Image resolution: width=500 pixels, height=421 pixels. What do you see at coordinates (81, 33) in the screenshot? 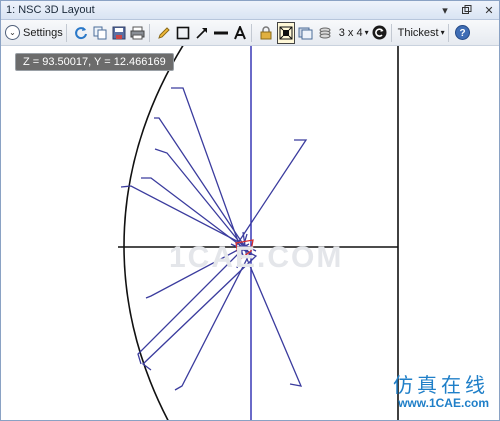
I see `refresh-icon` at bounding box center [81, 33].